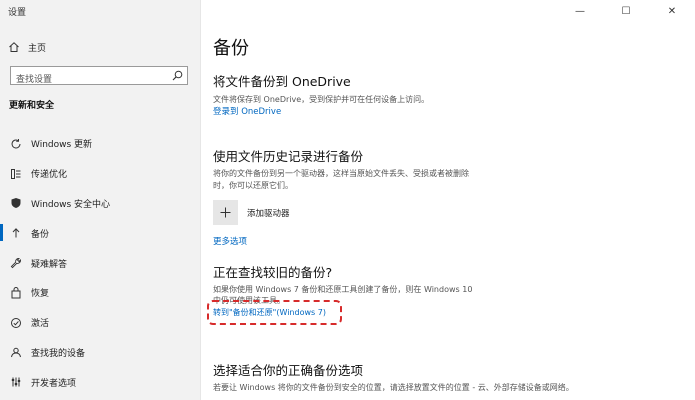 This screenshot has height=400, width=695. Describe the element at coordinates (247, 111) in the screenshot. I see `onedrive-signin-link: 登录到 OneDrive` at that location.